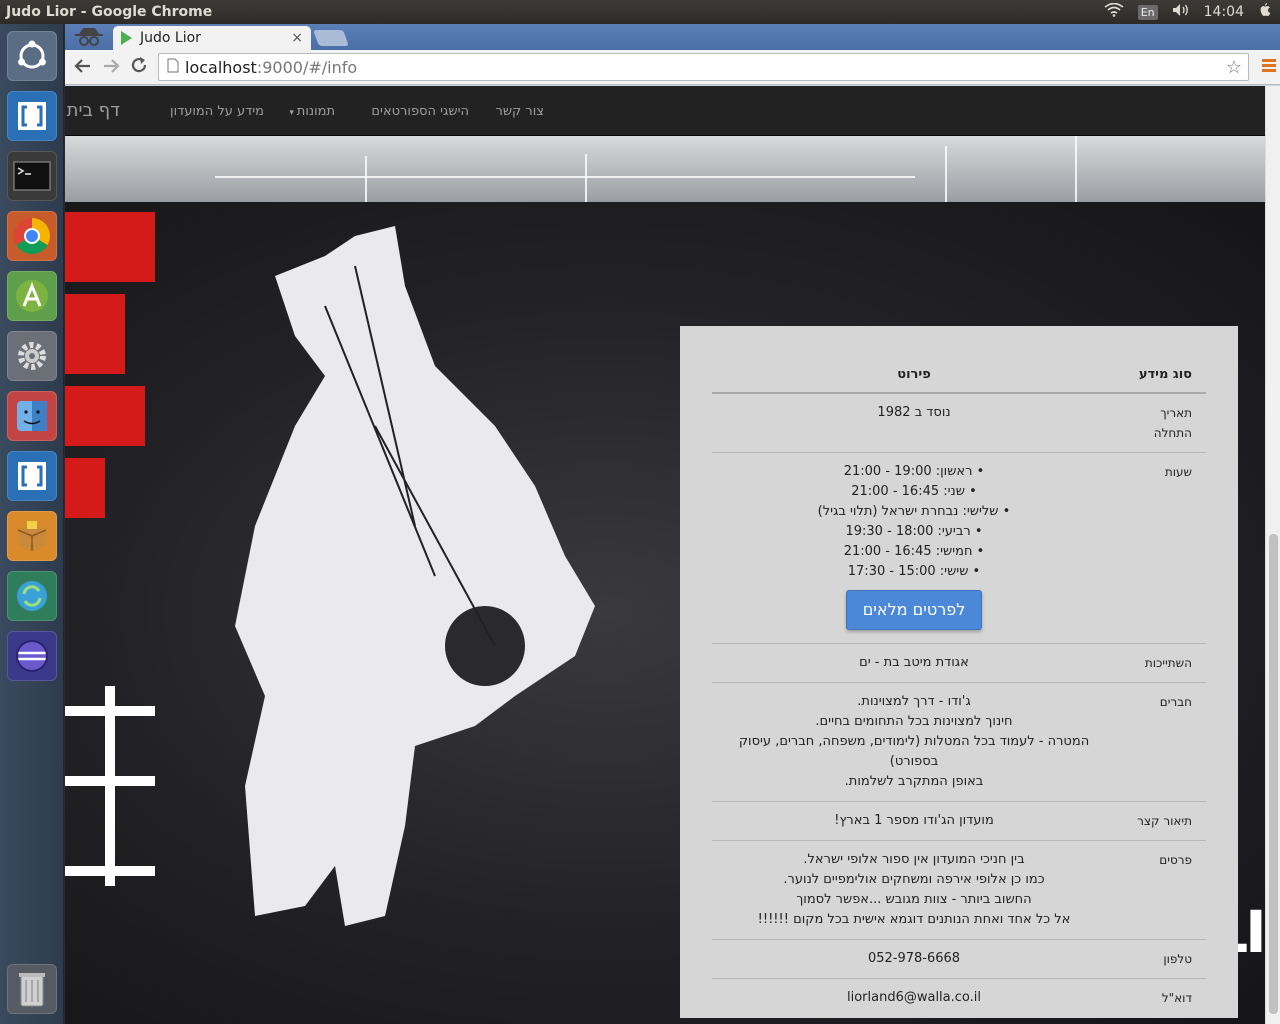  Describe the element at coordinates (914, 997) in the screenshot. I see `row-value-email: liorland6@walla.co.il` at that location.